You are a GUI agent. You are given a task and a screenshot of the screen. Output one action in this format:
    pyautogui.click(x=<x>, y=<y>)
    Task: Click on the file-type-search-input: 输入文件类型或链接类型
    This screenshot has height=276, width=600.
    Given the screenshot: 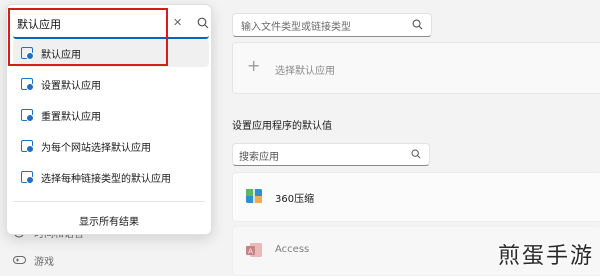 What is the action you would take?
    pyautogui.click(x=332, y=25)
    